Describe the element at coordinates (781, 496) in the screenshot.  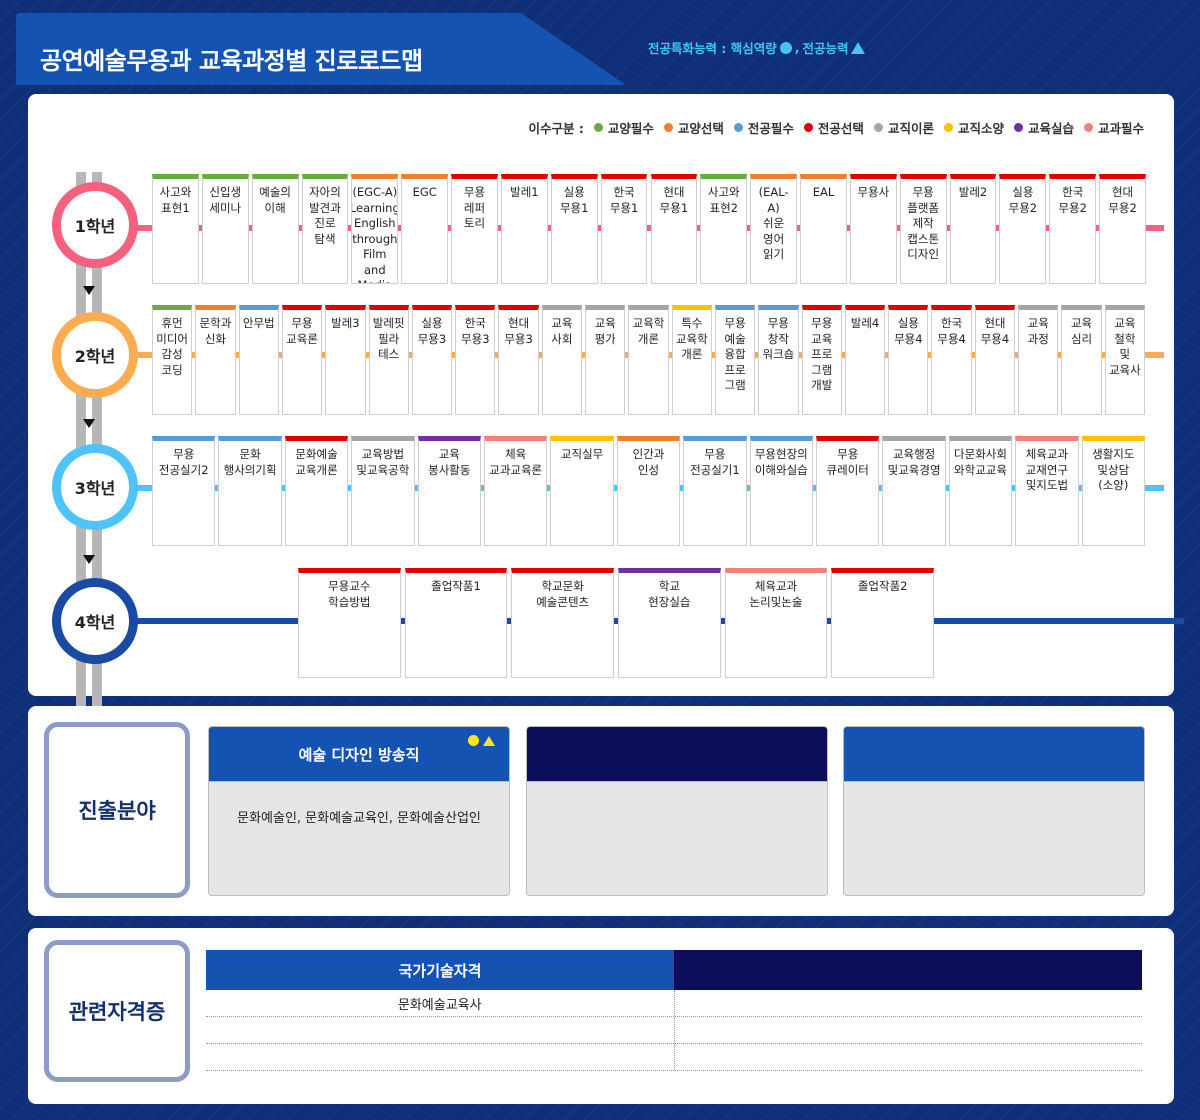
I see `course-name: 무용현장의 이해와실습` at that location.